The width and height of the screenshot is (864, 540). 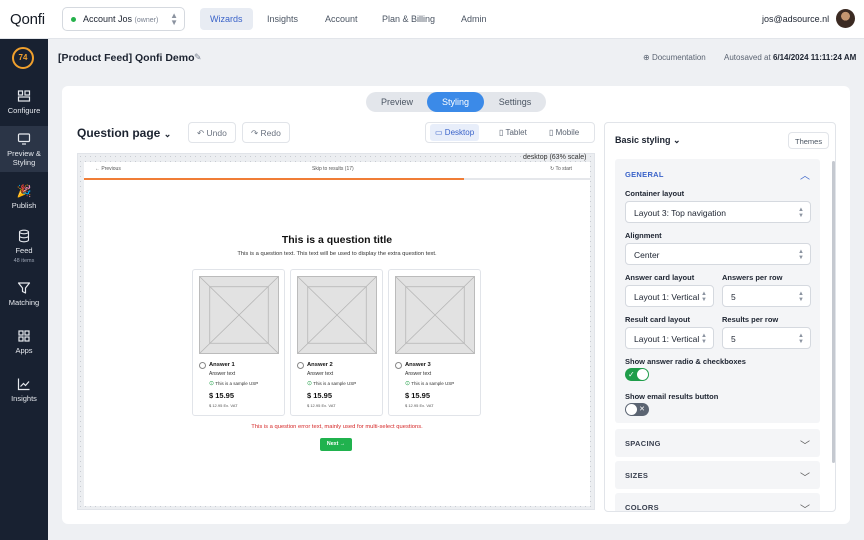 I want to click on answer-name: Answer 3, so click(x=418, y=365).